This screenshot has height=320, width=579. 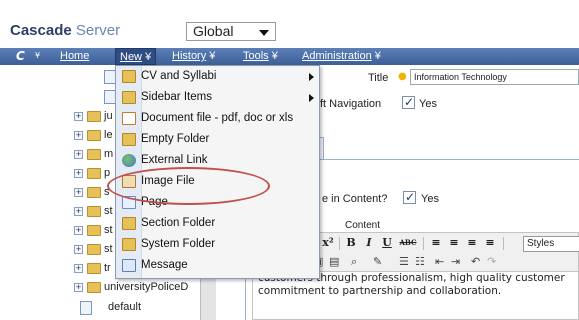 I want to click on nav-tools: Tools ¥, so click(x=260, y=56).